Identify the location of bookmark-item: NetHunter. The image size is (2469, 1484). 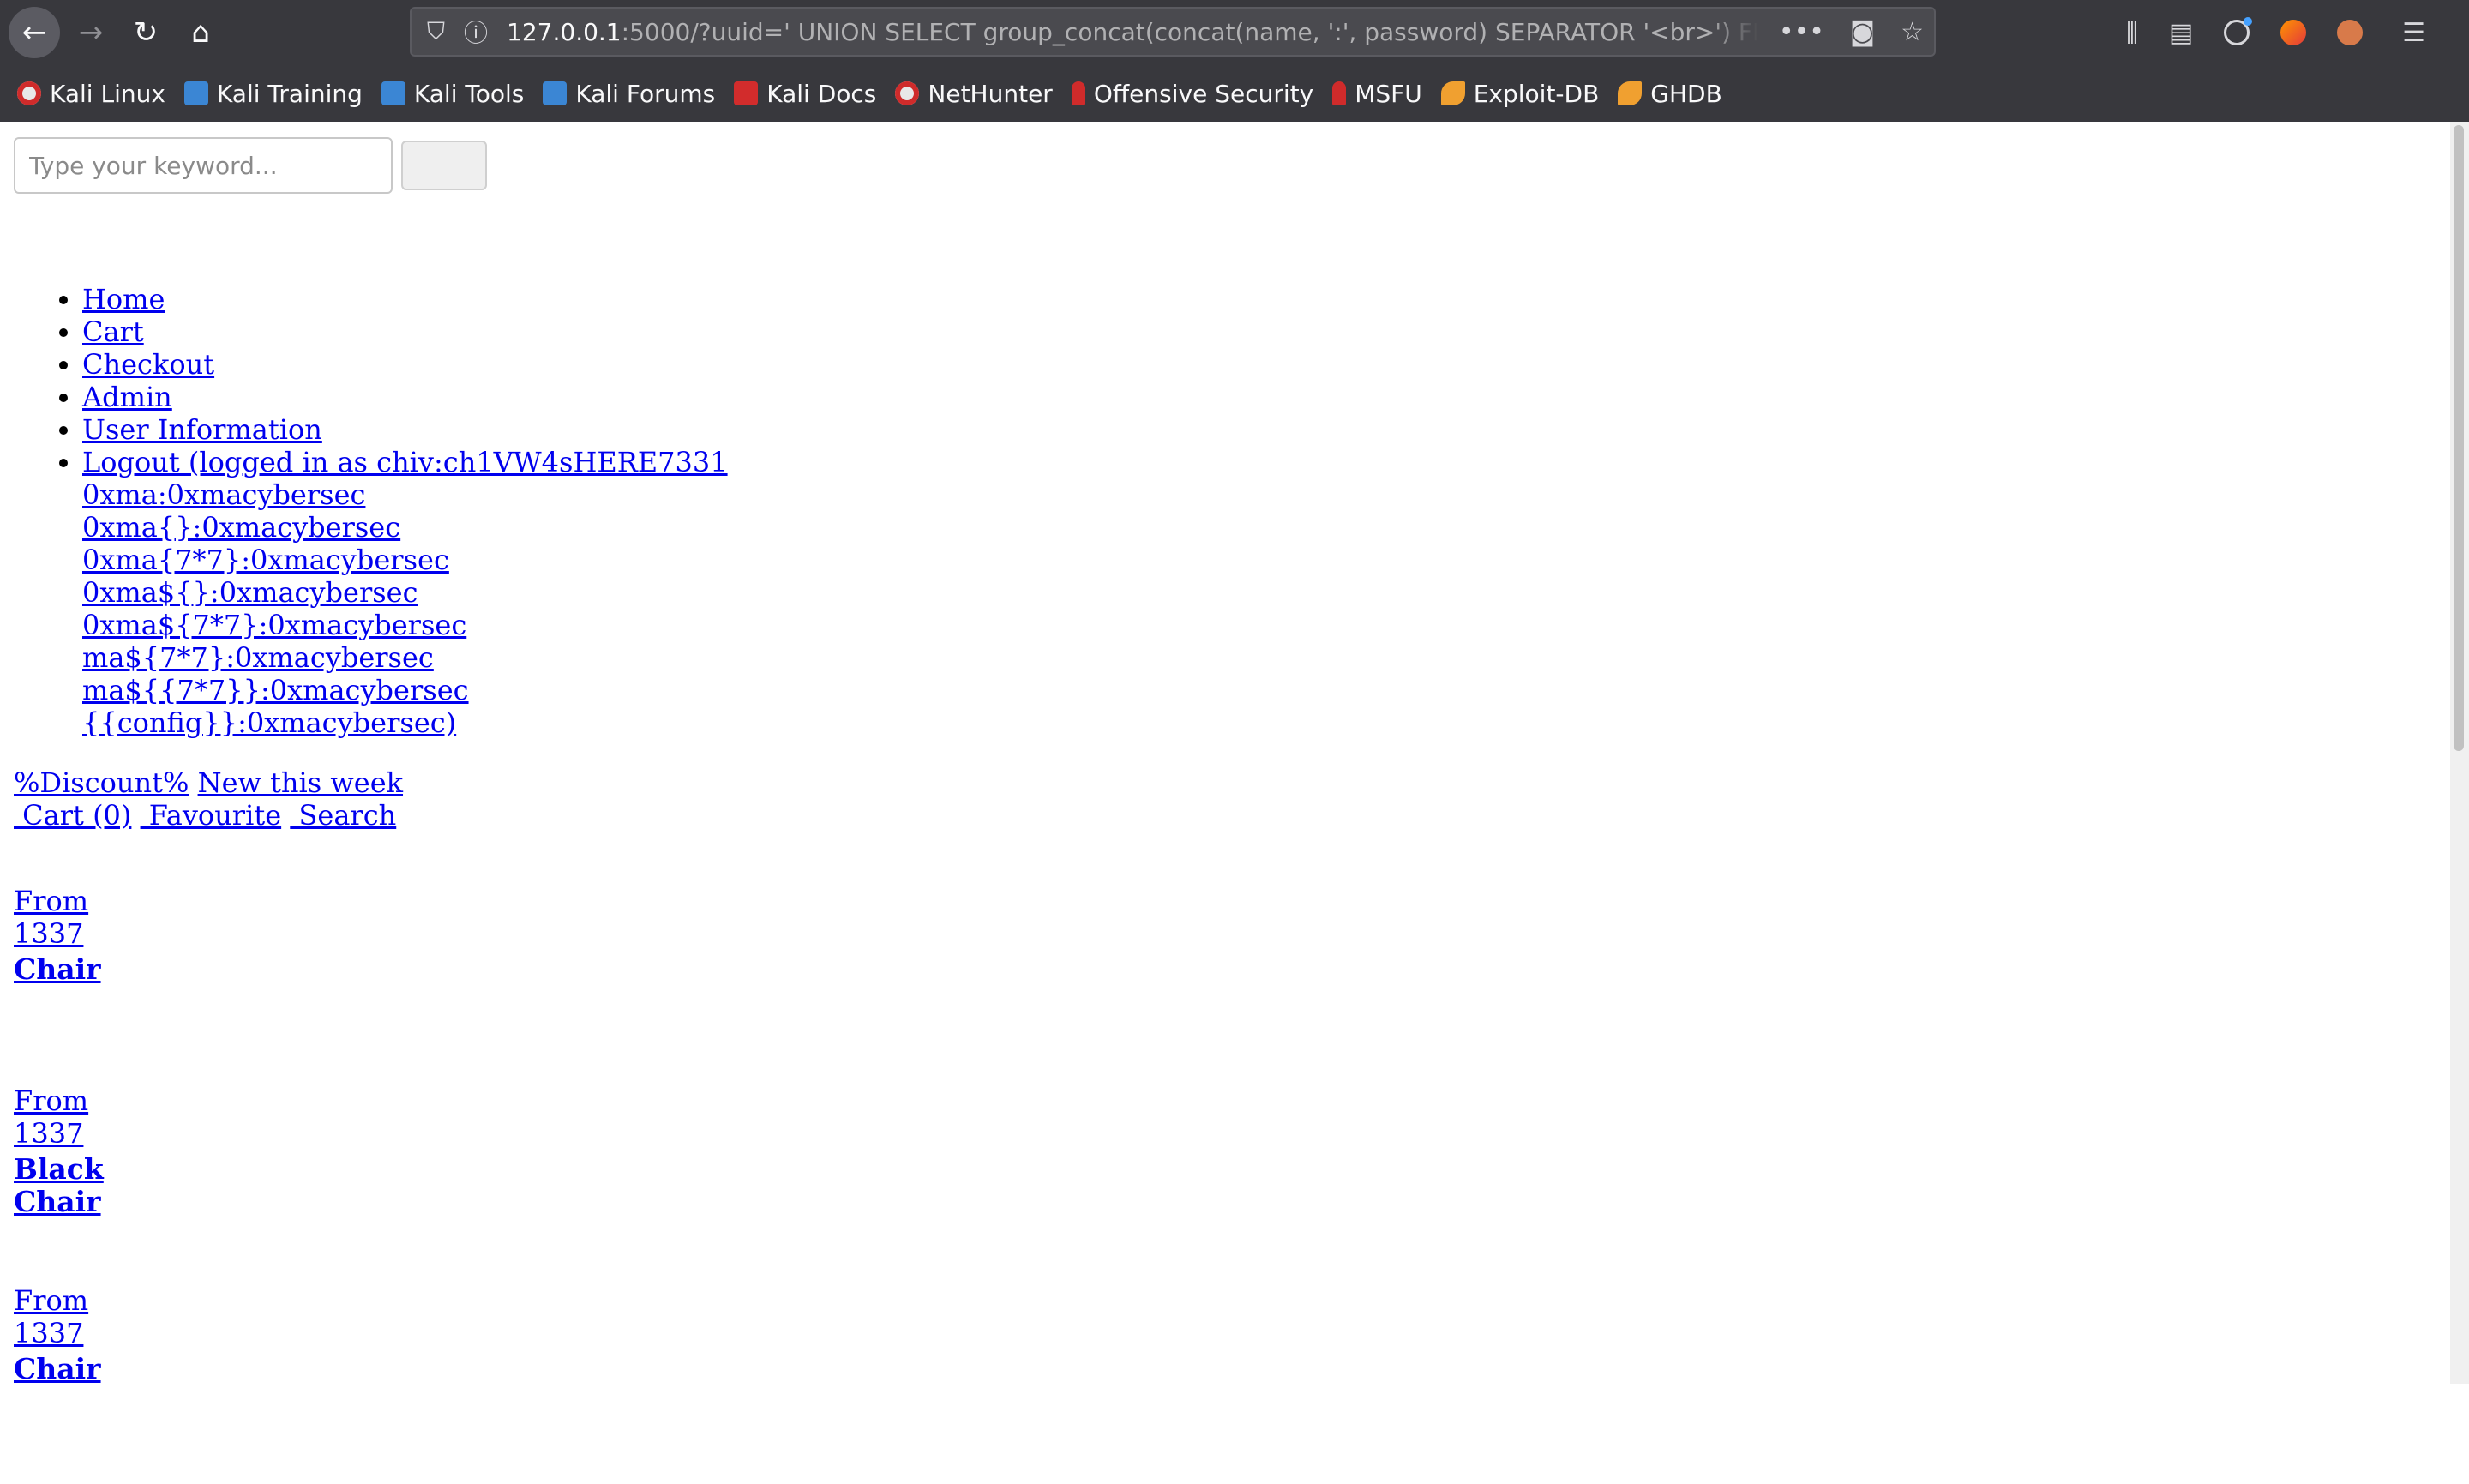
(974, 93).